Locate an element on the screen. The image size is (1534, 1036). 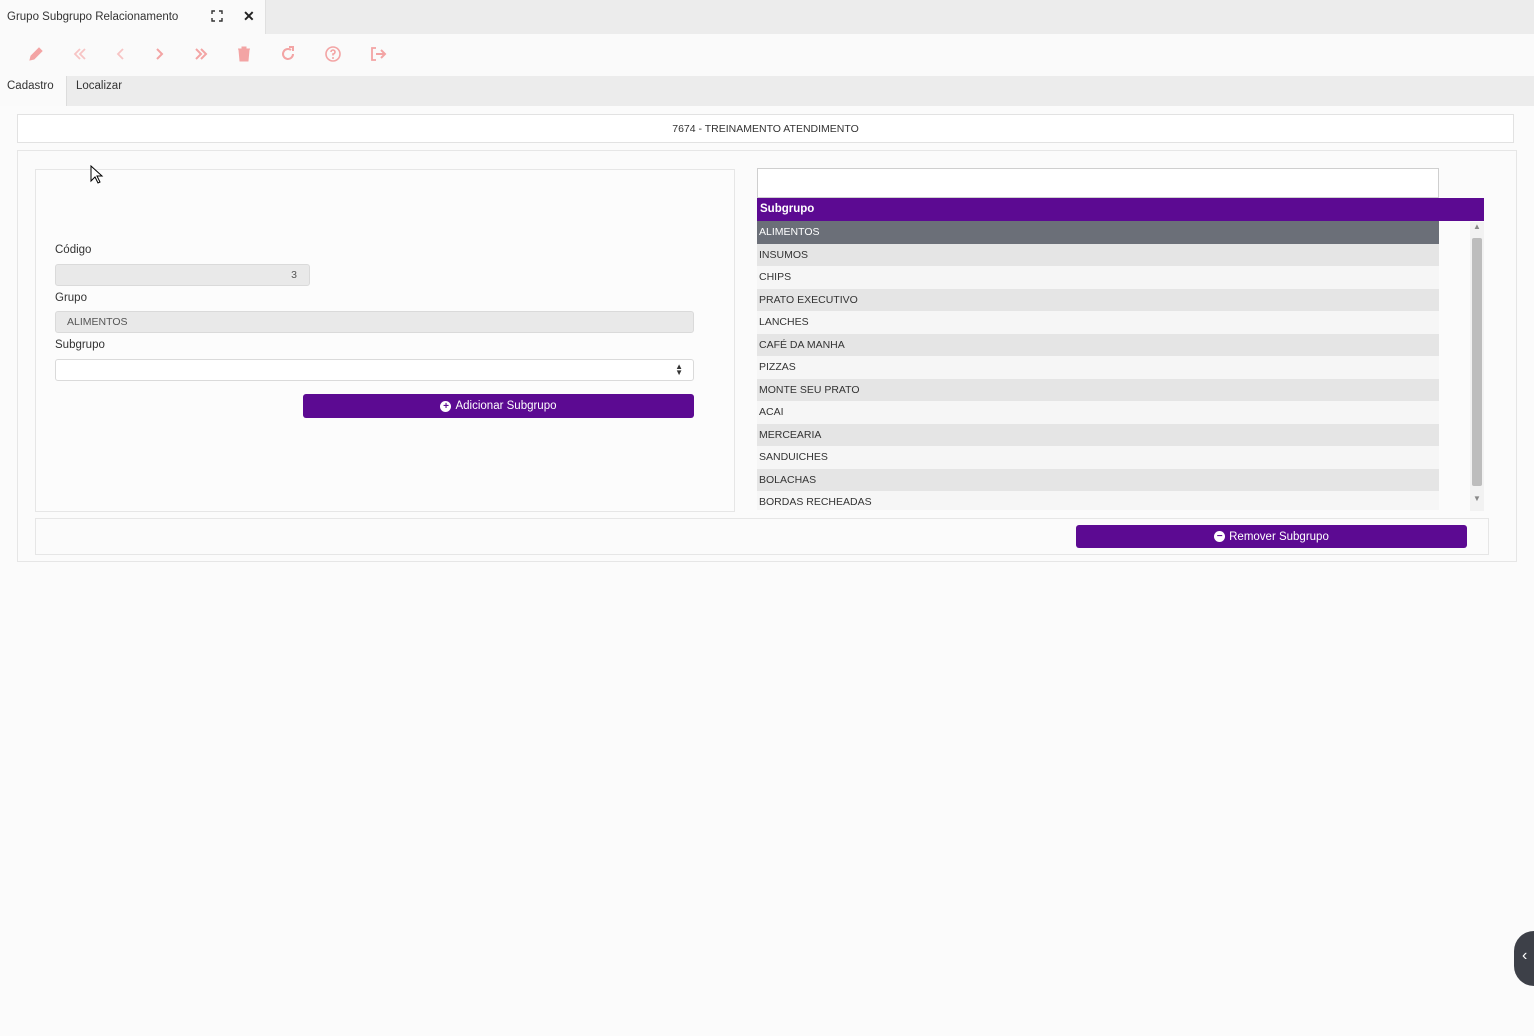
list-item: BOLACHAS is located at coordinates (1098, 479).